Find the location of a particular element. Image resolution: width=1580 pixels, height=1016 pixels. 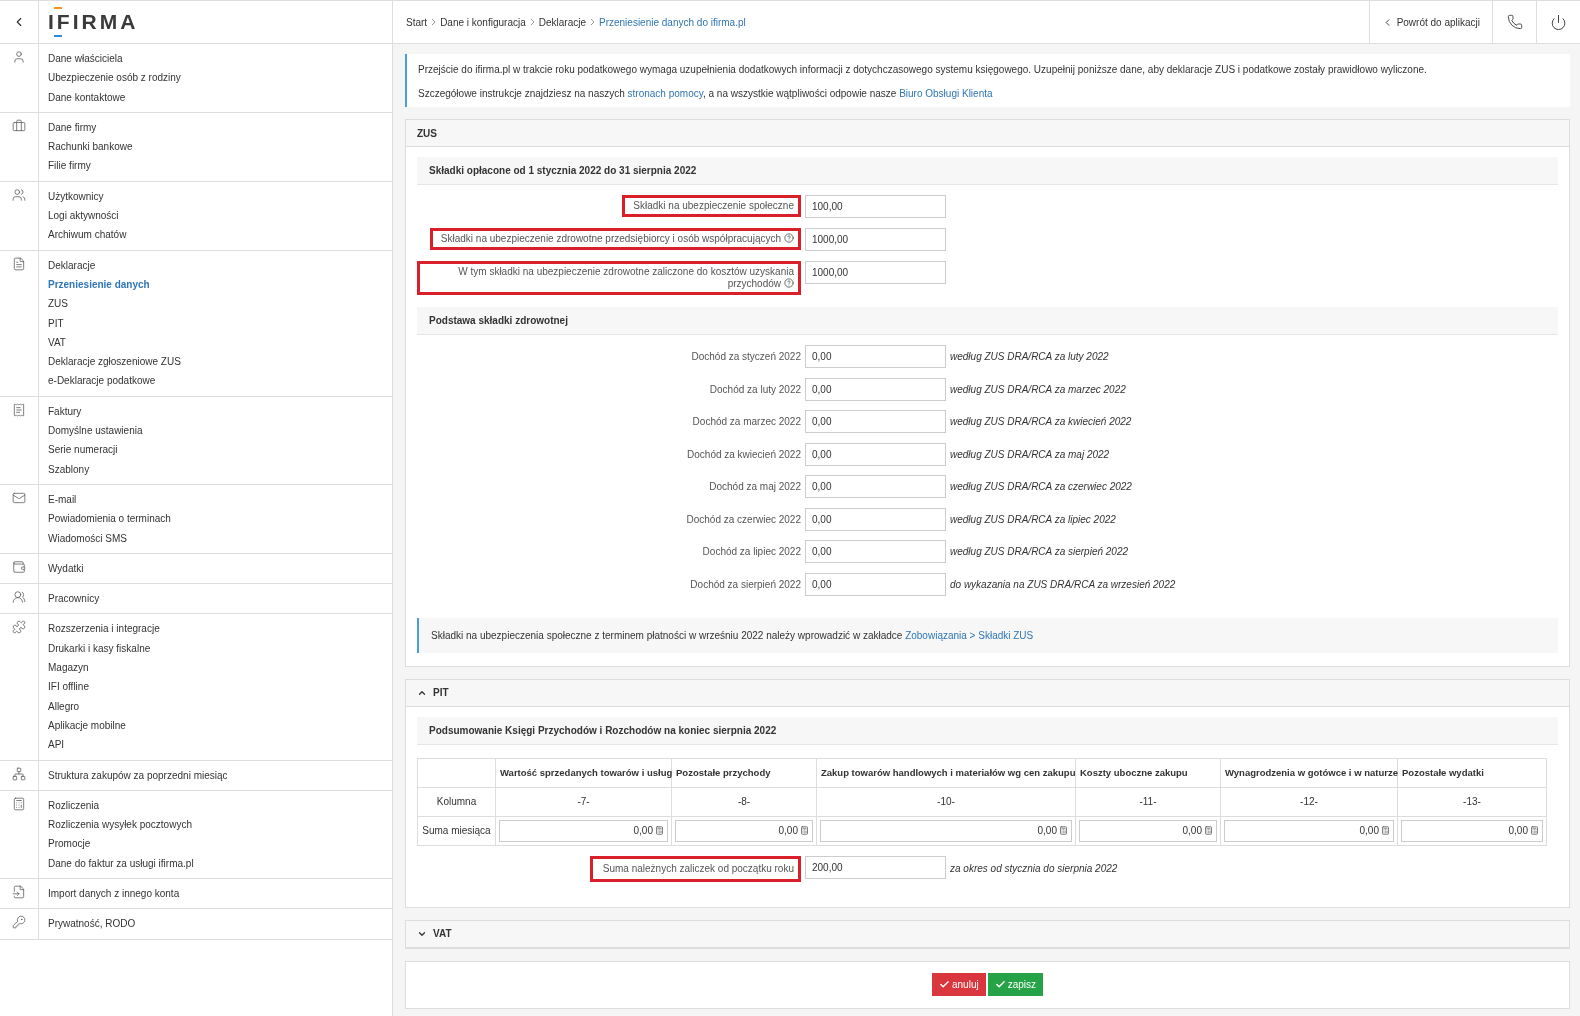

panel-header: VAT is located at coordinates (987, 934).